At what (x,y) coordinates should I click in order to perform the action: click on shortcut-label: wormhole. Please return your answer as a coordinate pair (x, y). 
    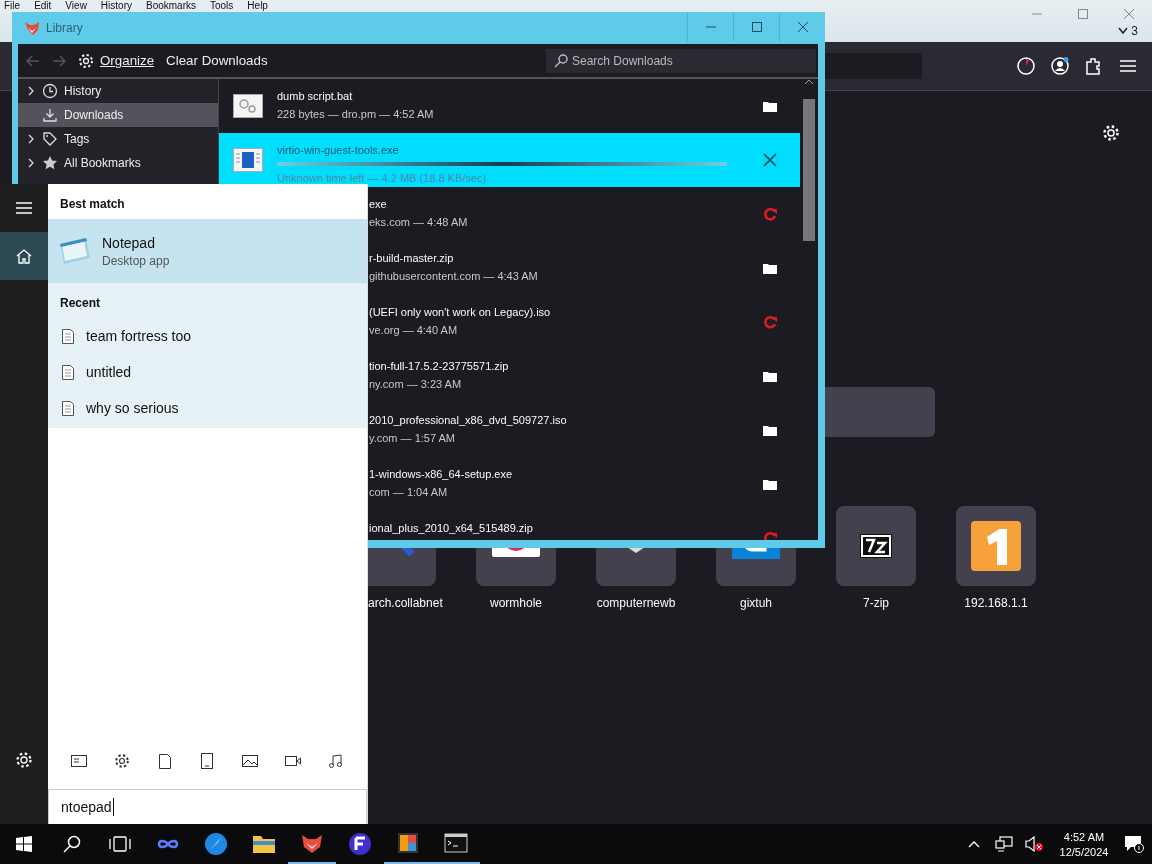
    Looking at the image, I should click on (516, 603).